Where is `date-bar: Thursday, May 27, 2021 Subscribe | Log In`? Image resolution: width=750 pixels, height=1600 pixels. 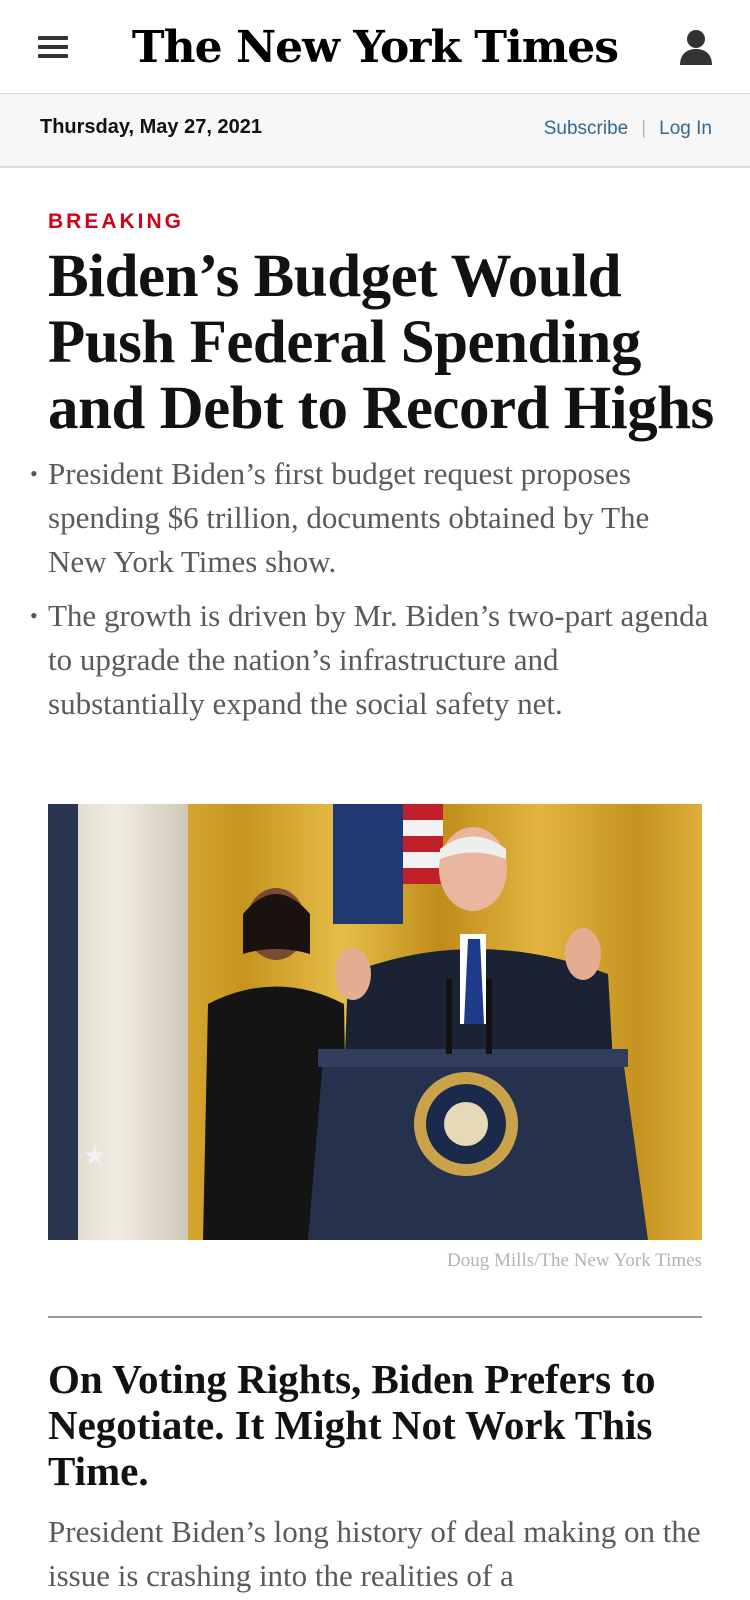
date-bar: Thursday, May 27, 2021 Subscribe | Log In is located at coordinates (375, 131).